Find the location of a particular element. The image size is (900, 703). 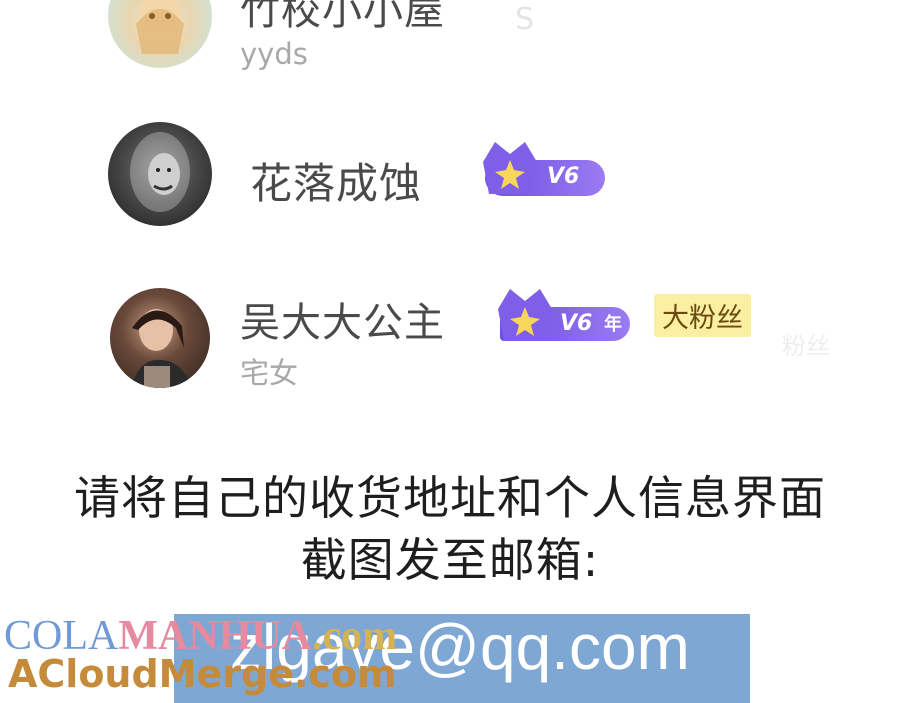

user-1-bio: yyds is located at coordinates (274, 54).